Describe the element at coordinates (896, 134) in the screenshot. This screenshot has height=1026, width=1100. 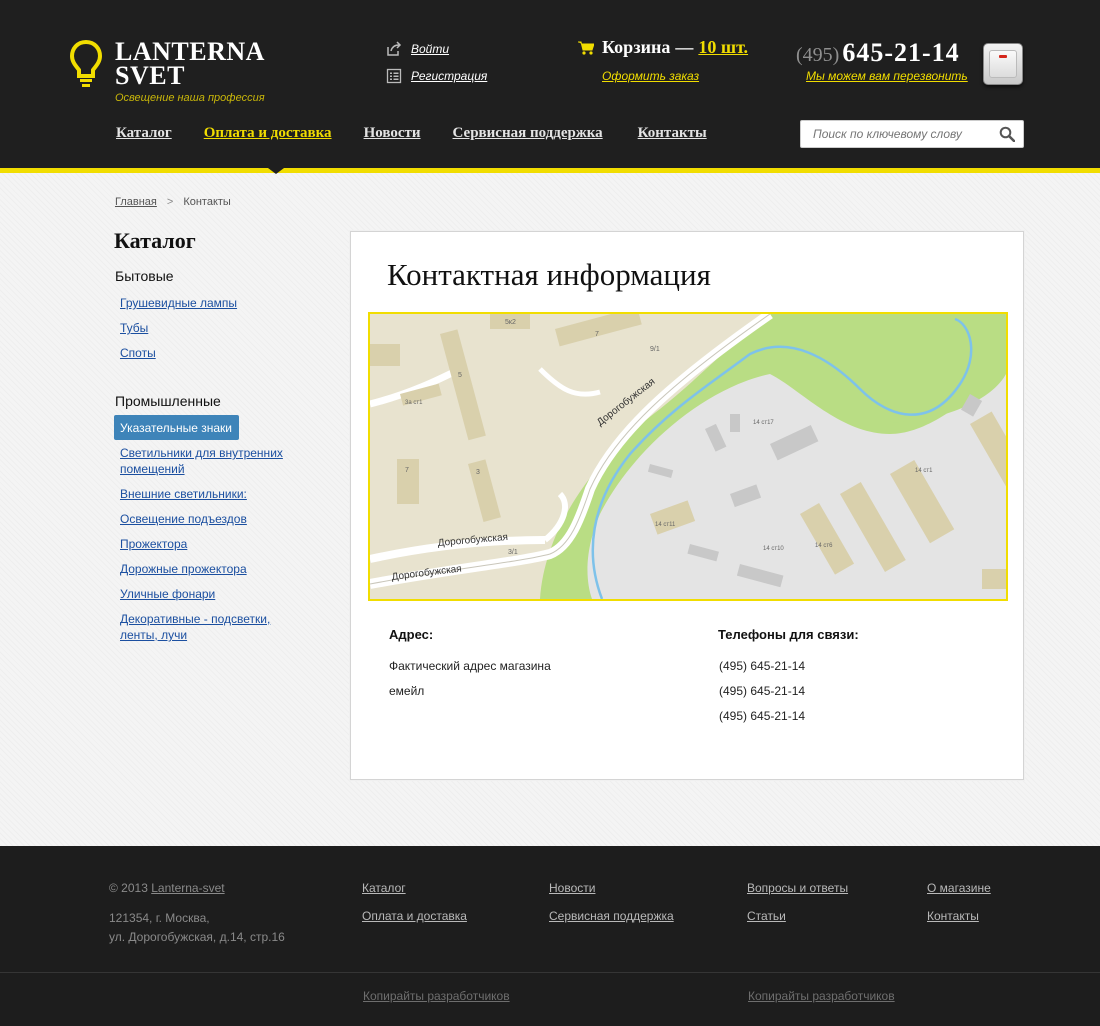
I see `search-input` at that location.